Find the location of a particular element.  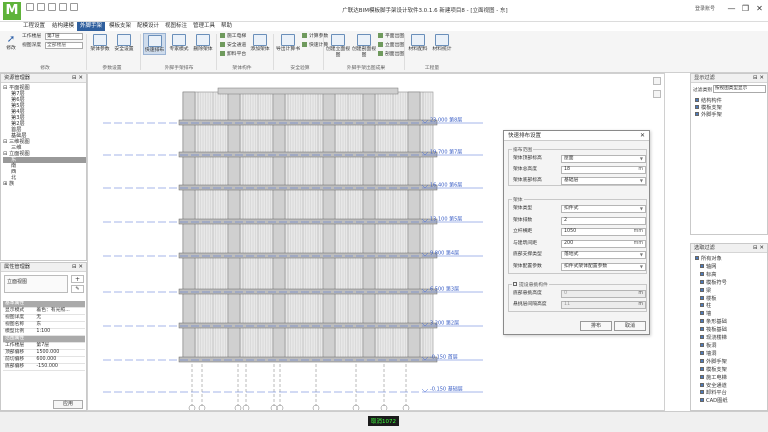

delete-frame-button: 删除架体 is located at coordinates (203, 43).